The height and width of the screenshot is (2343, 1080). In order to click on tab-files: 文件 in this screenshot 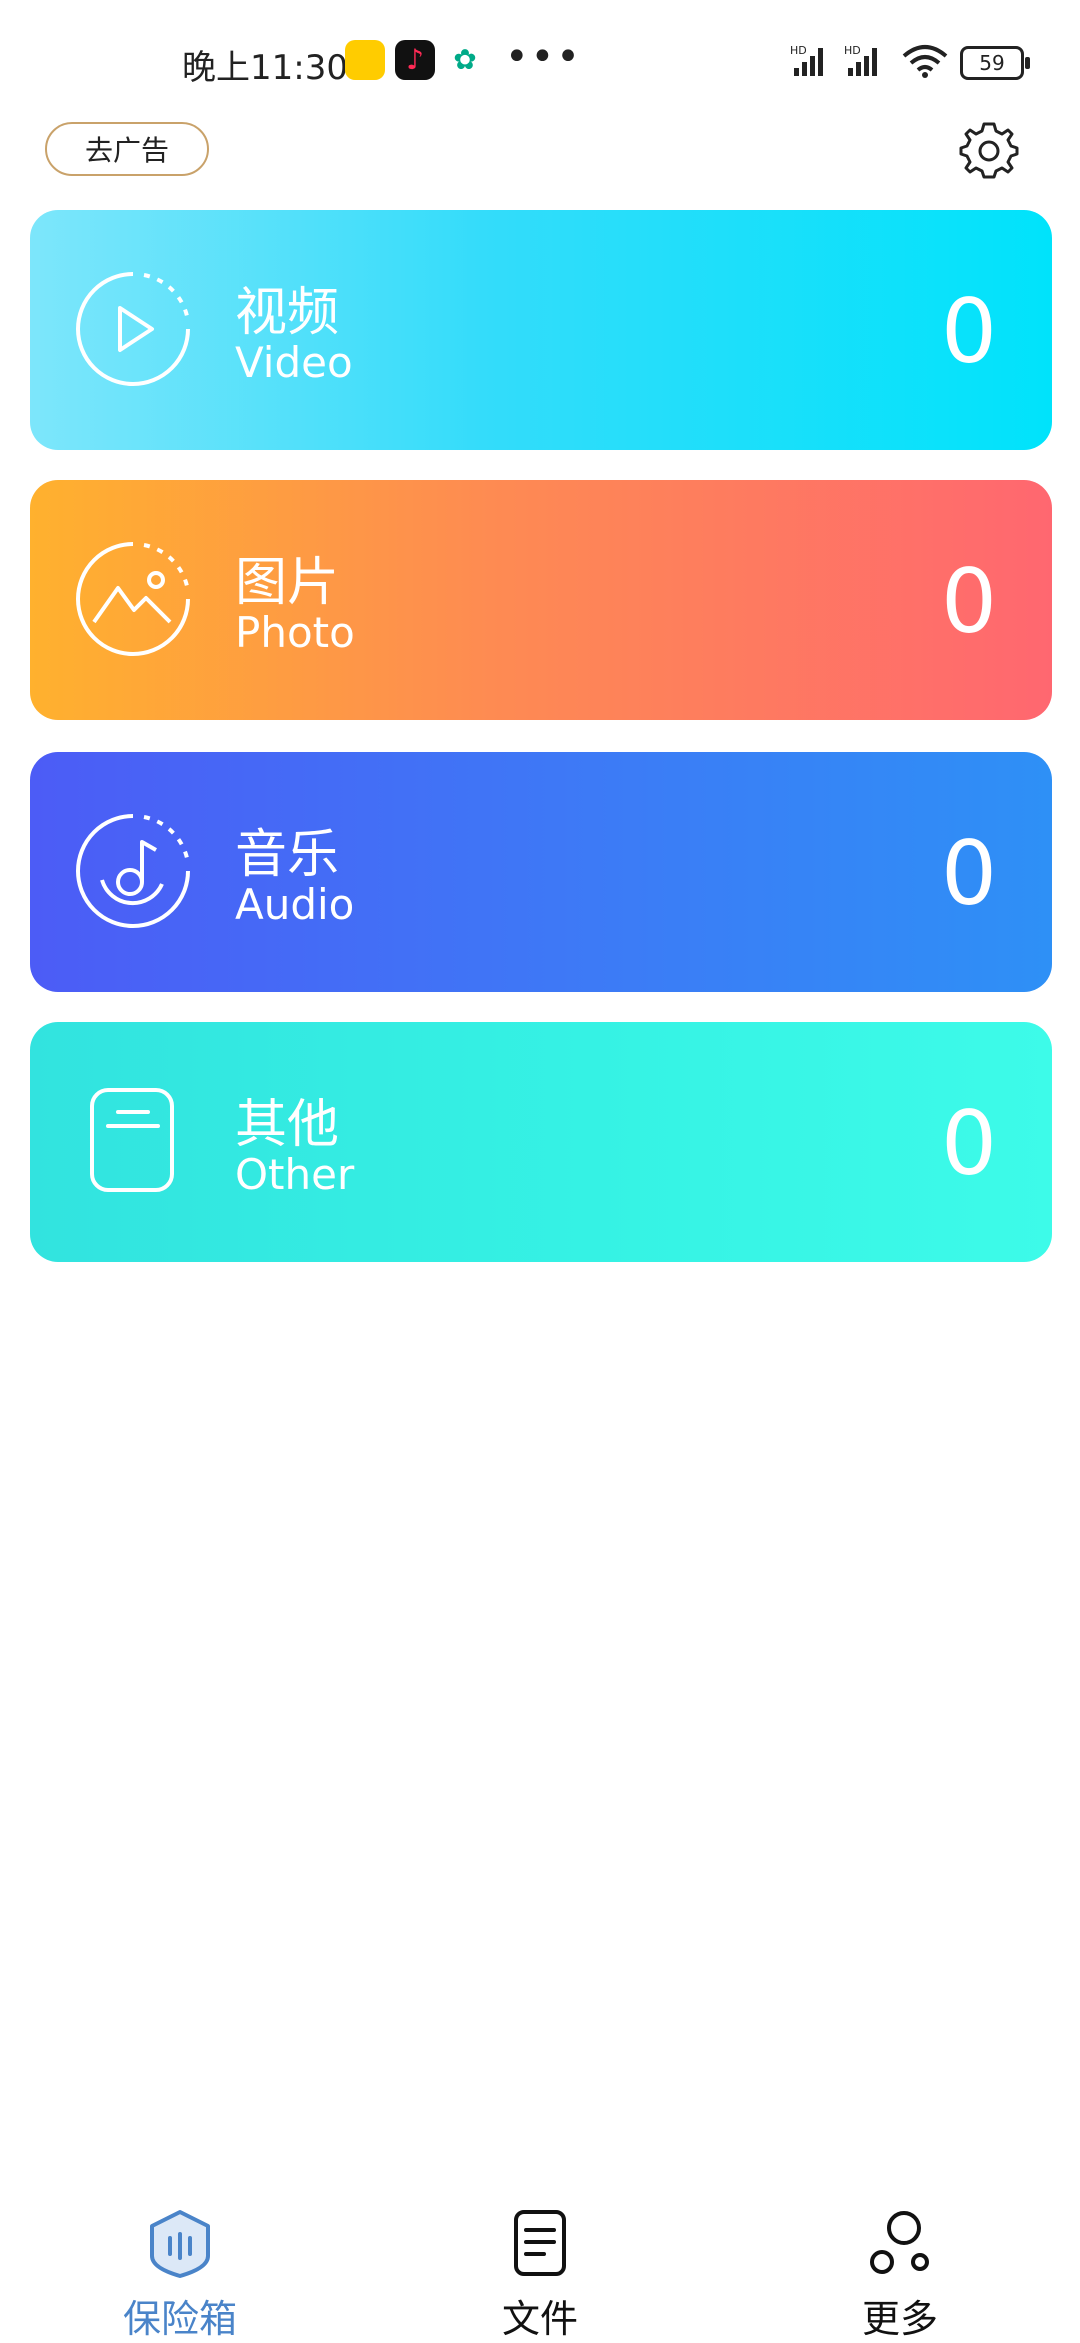, I will do `click(540, 2275)`.